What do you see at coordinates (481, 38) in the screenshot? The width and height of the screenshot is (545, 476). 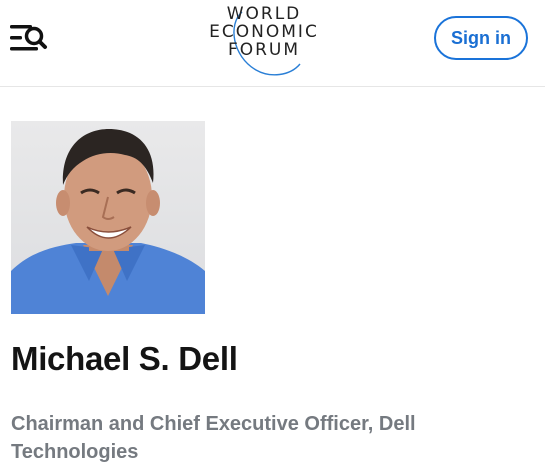 I see `sign-in-button: Sign in` at bounding box center [481, 38].